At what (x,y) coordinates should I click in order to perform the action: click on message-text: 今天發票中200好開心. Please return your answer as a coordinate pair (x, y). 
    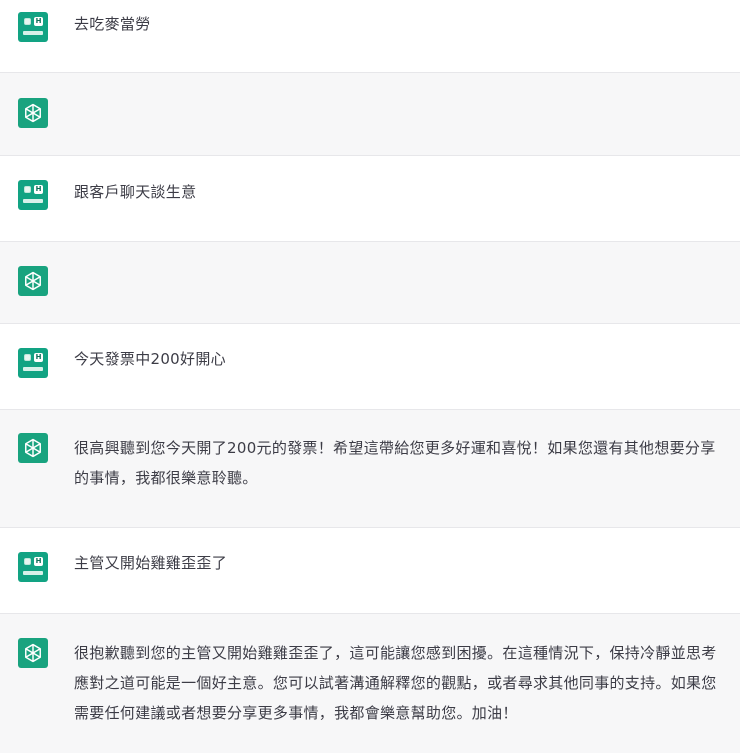
    Looking at the image, I should click on (150, 359).